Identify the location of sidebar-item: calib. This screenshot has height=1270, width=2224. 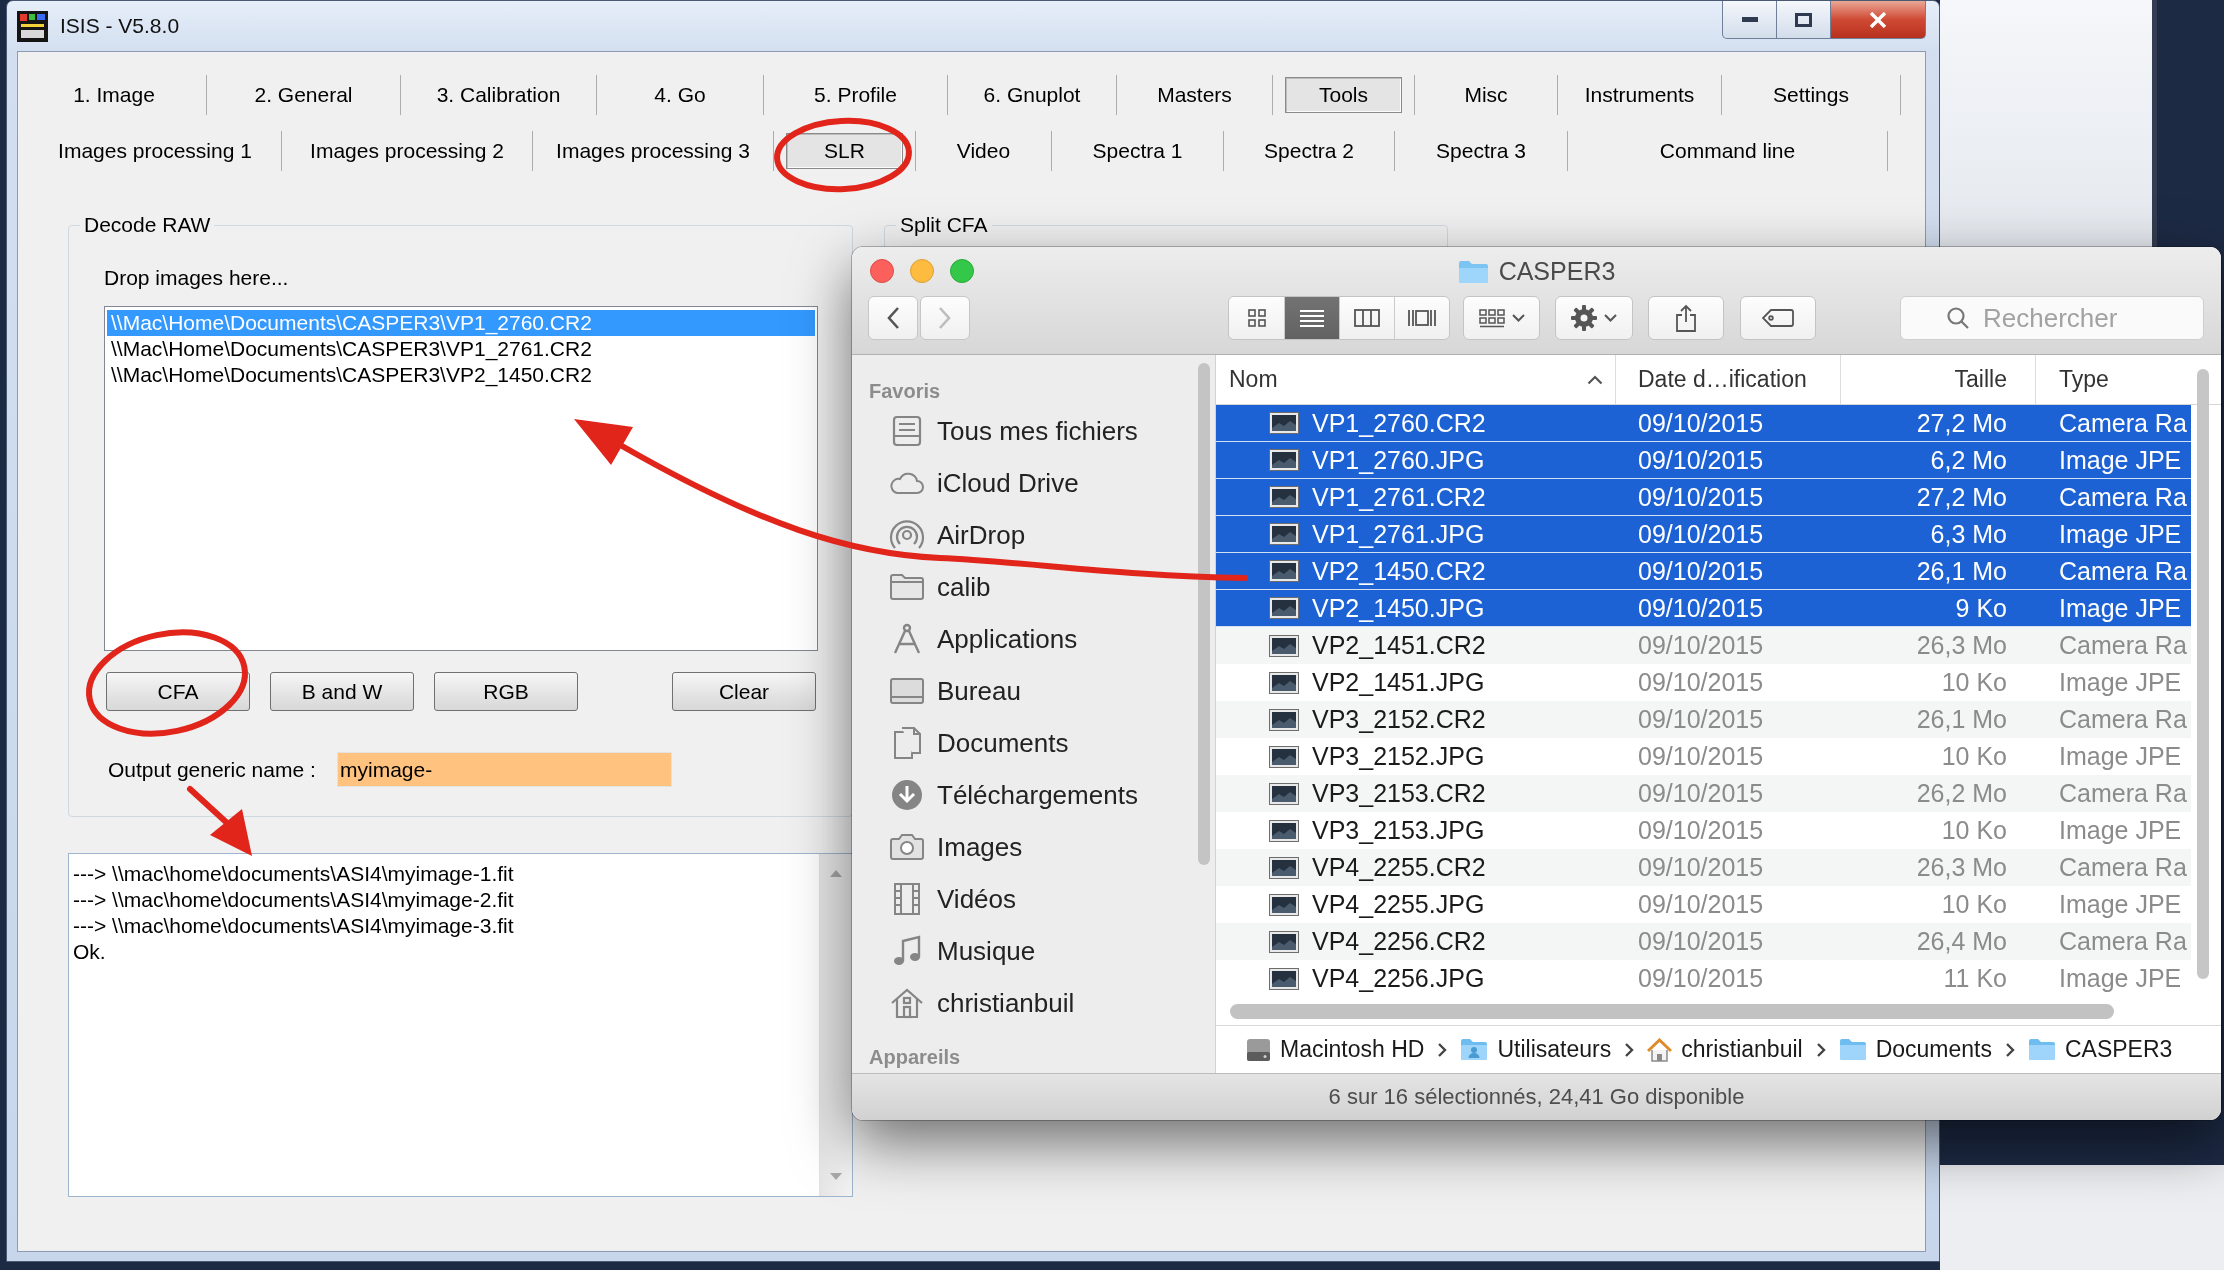
(940, 587).